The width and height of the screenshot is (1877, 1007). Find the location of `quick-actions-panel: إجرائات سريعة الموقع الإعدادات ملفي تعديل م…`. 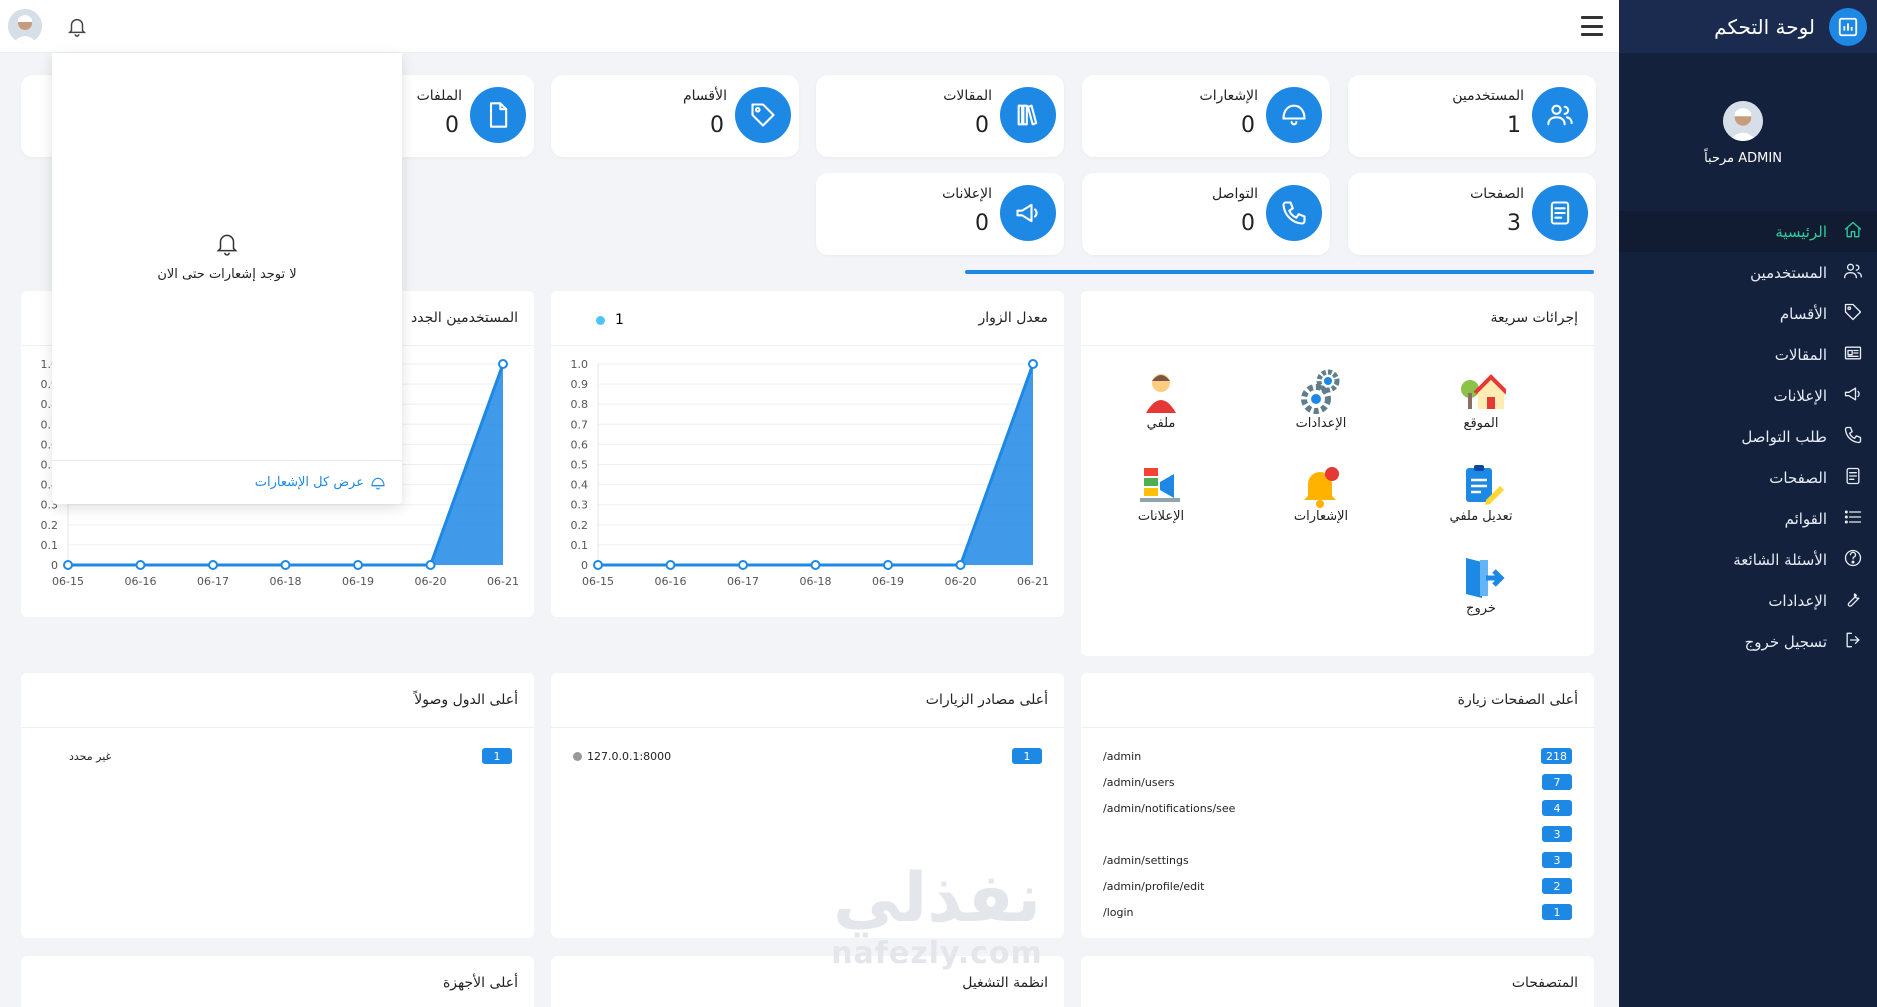

quick-actions-panel: إجرائات سريعة الموقع الإعدادات ملفي تعديل م… is located at coordinates (1337, 473).